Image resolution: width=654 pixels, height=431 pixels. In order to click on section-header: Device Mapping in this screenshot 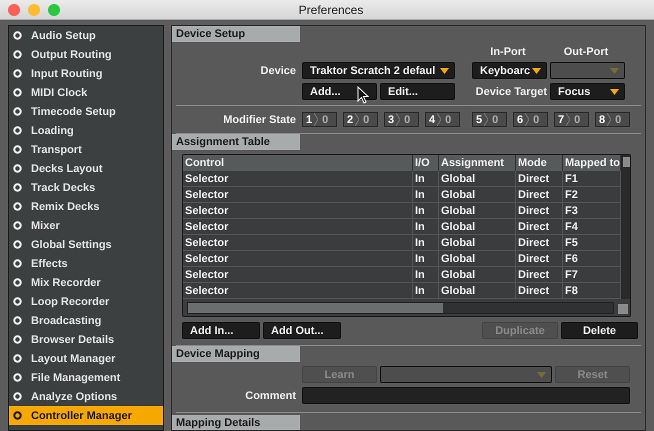, I will do `click(236, 354)`.